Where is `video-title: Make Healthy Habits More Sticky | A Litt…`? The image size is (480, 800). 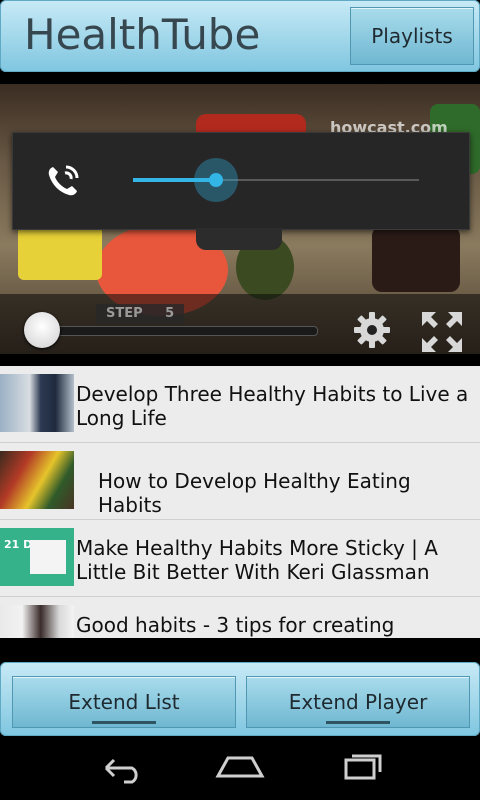 video-title: Make Healthy Habits More Sticky | A Litt… is located at coordinates (257, 560).